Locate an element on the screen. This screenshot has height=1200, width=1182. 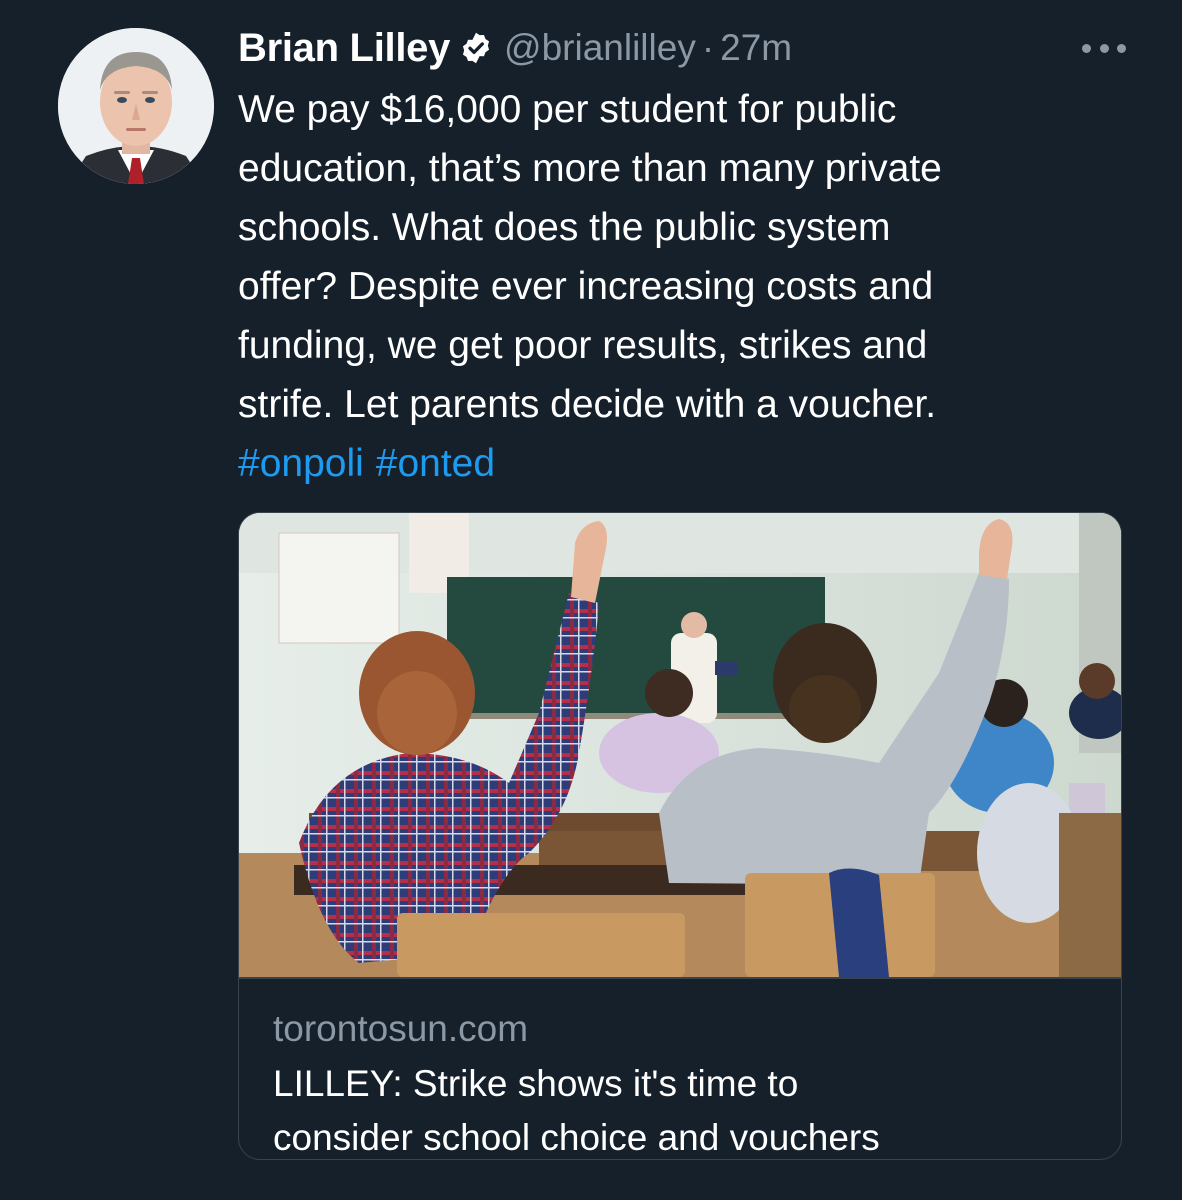
tweet-header: Brian Lilley @brianlilley · 27m is located at coordinates (515, 48).